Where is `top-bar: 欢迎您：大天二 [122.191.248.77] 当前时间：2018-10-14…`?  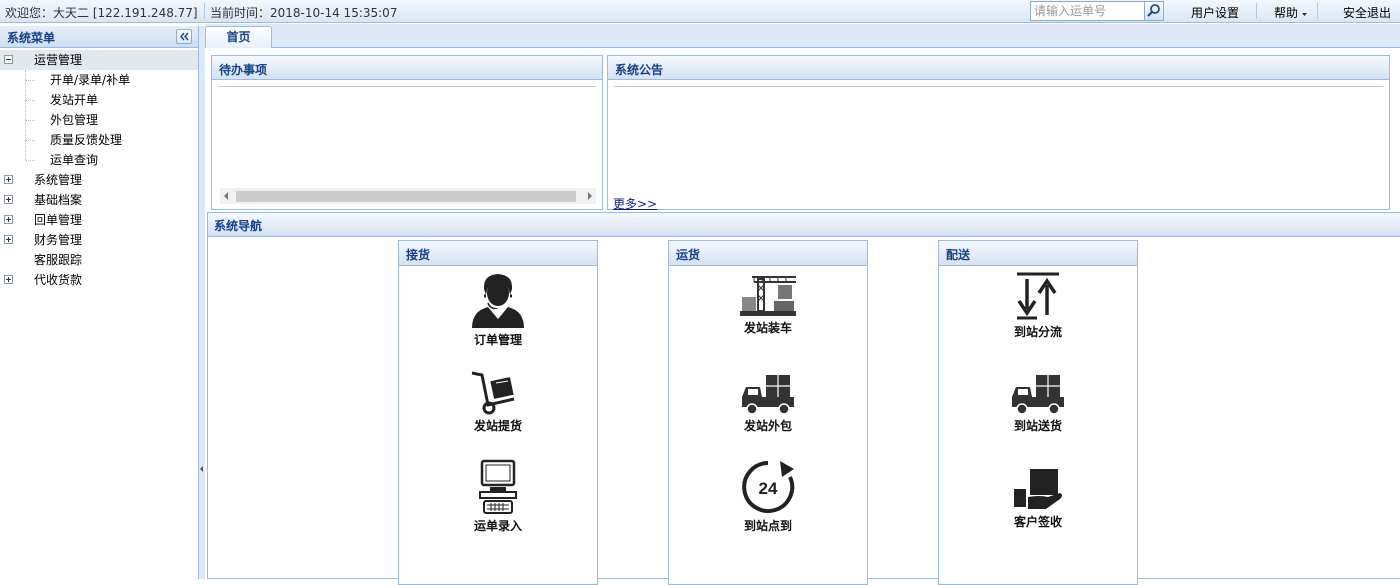
top-bar: 欢迎您：大天二 [122.191.248.77] 当前时间：2018-10-14… is located at coordinates (700, 11).